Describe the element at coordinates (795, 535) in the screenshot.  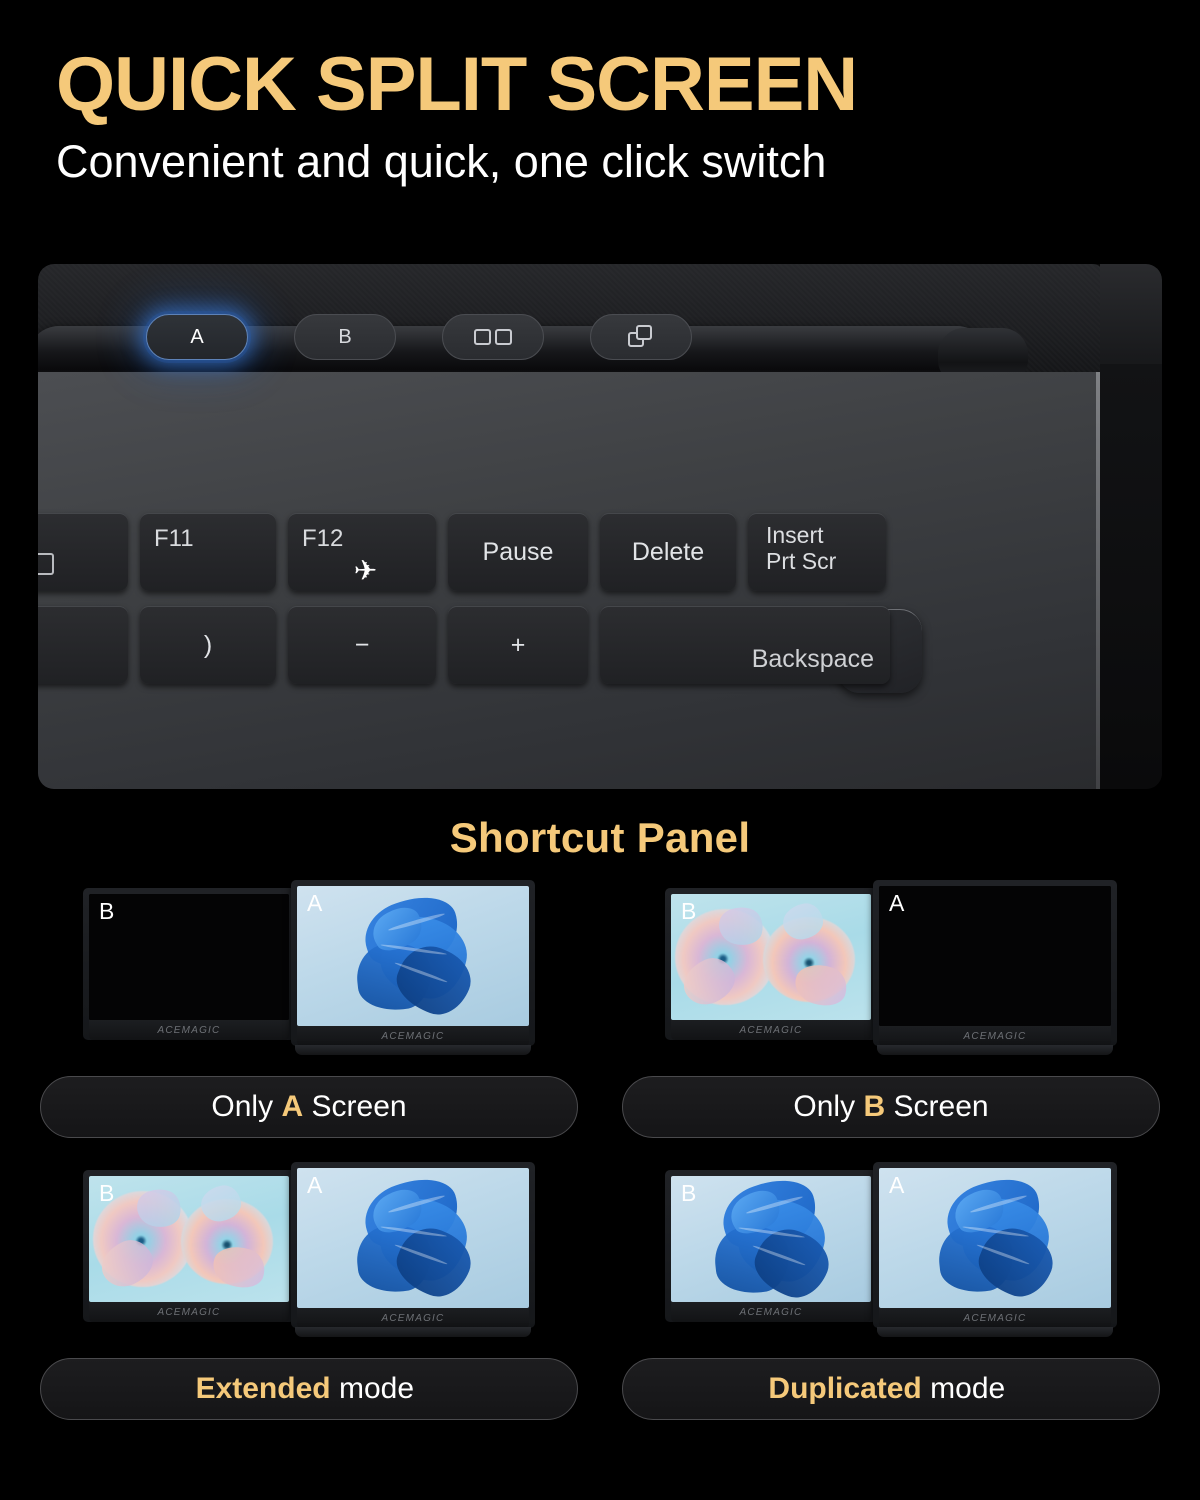
I see `key-insert-line1: Insert` at that location.